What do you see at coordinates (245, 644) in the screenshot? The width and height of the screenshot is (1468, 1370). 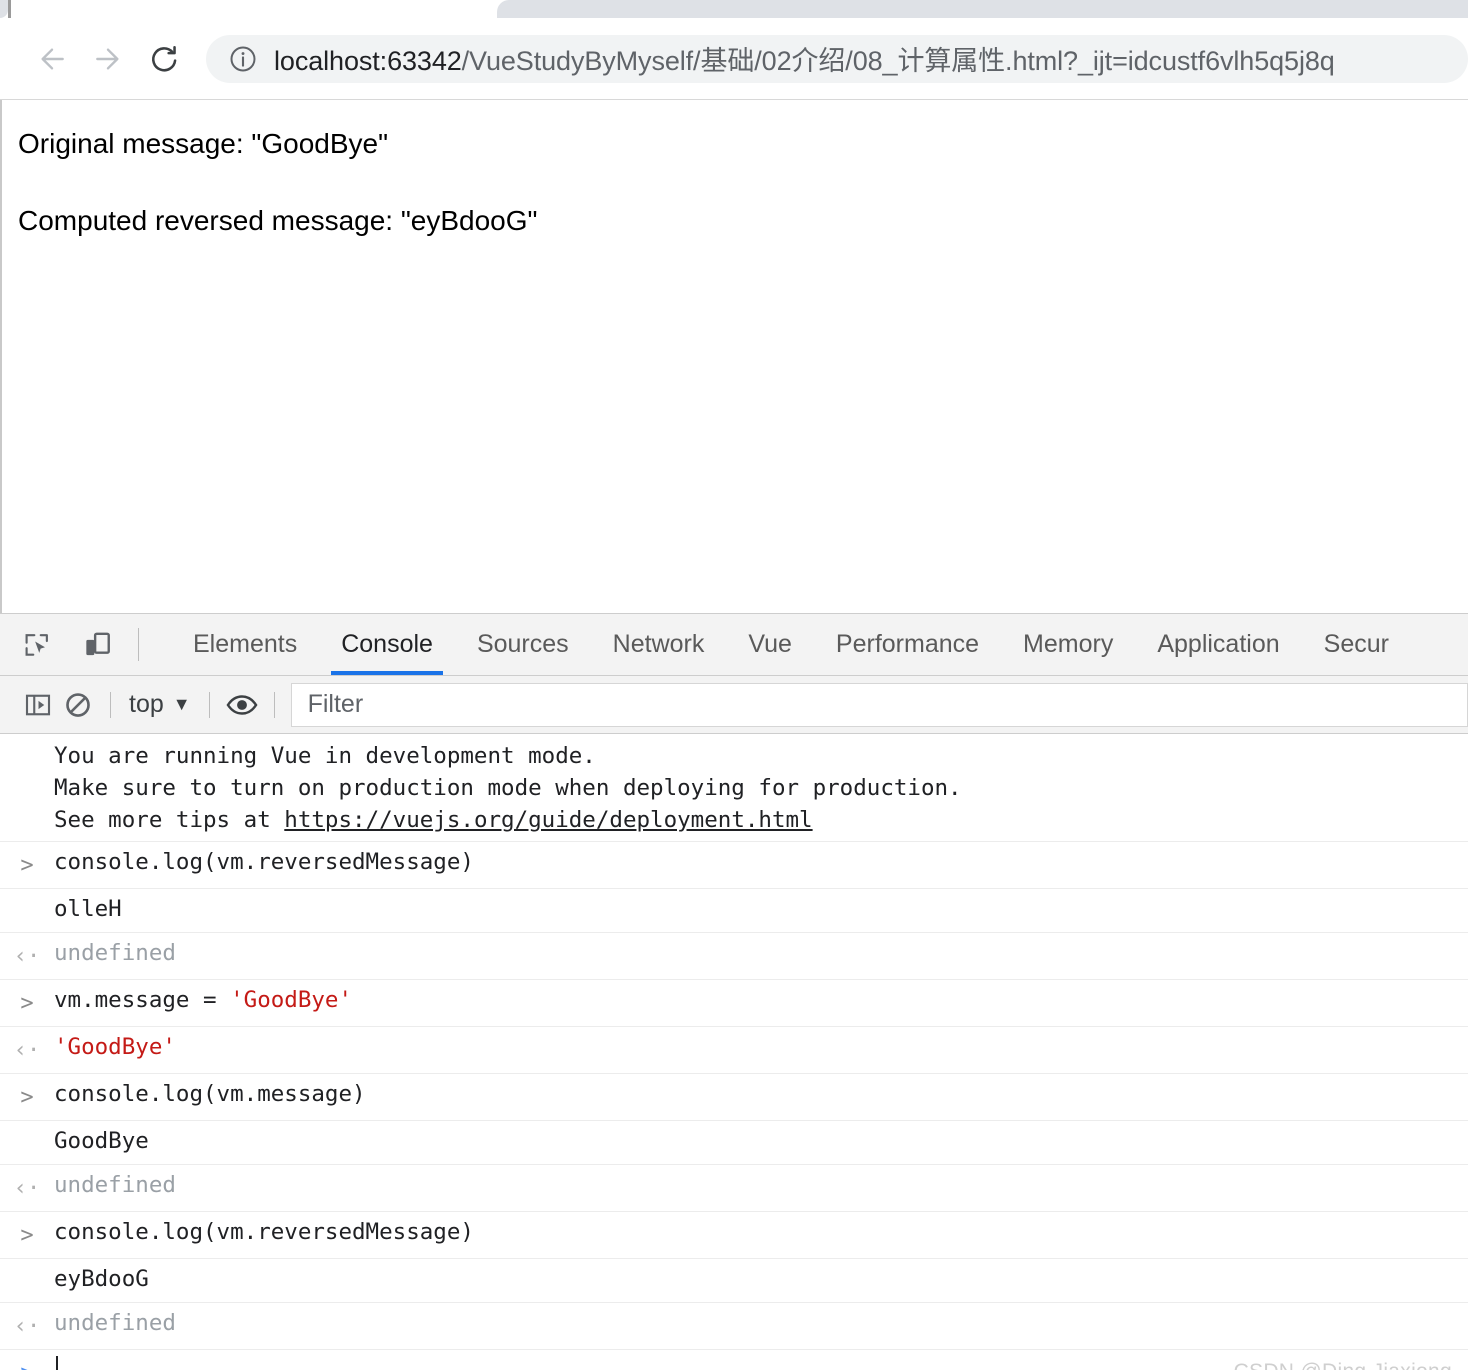 I see `tab-elements: Elements` at bounding box center [245, 644].